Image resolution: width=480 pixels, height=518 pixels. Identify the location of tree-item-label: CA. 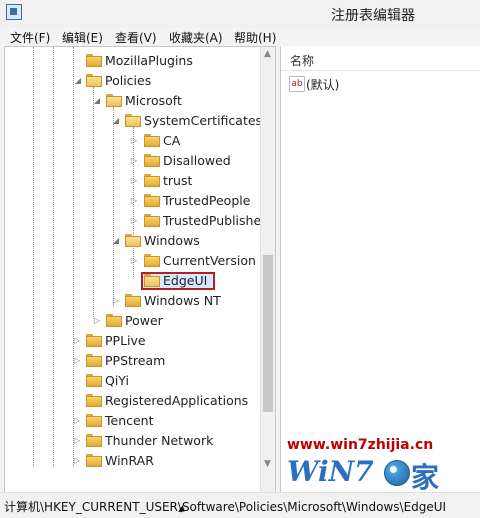
(172, 140).